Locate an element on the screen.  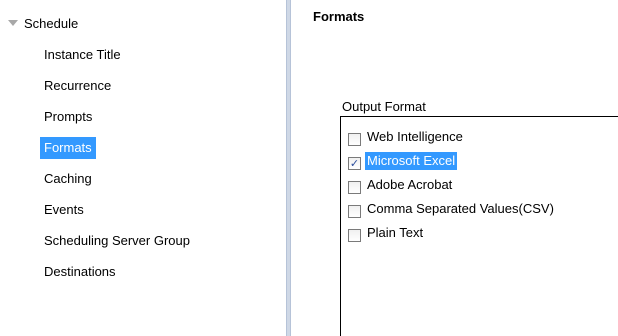
nav-item-prompts: Prompts is located at coordinates (117, 121).